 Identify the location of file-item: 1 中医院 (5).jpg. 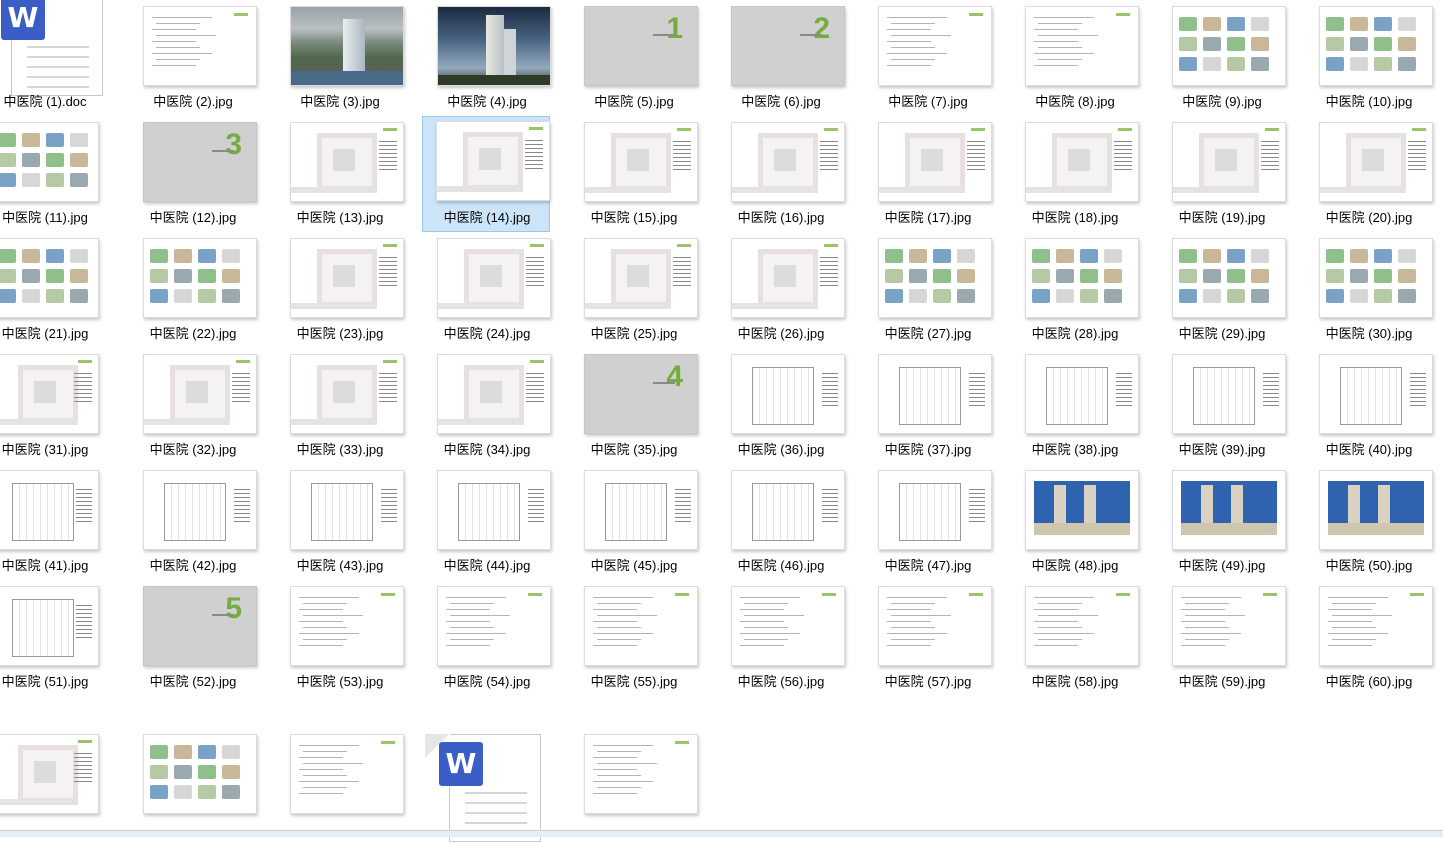
(633, 58).